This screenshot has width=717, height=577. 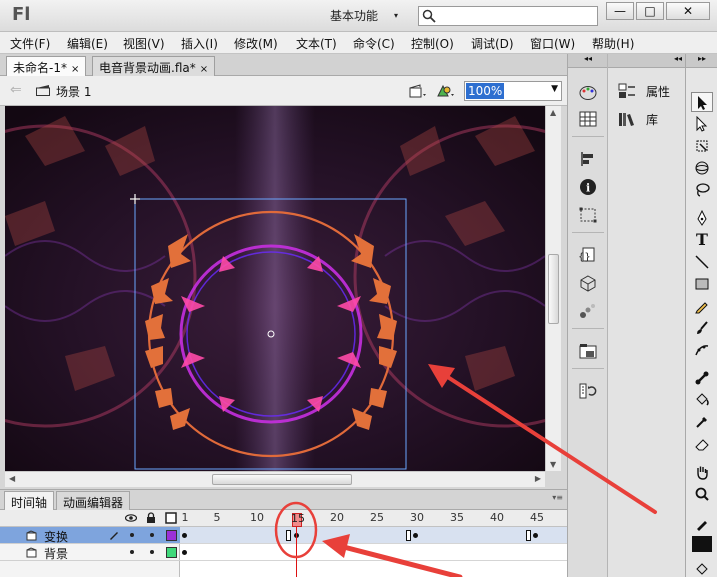 I want to click on line-tool, so click(x=702, y=262).